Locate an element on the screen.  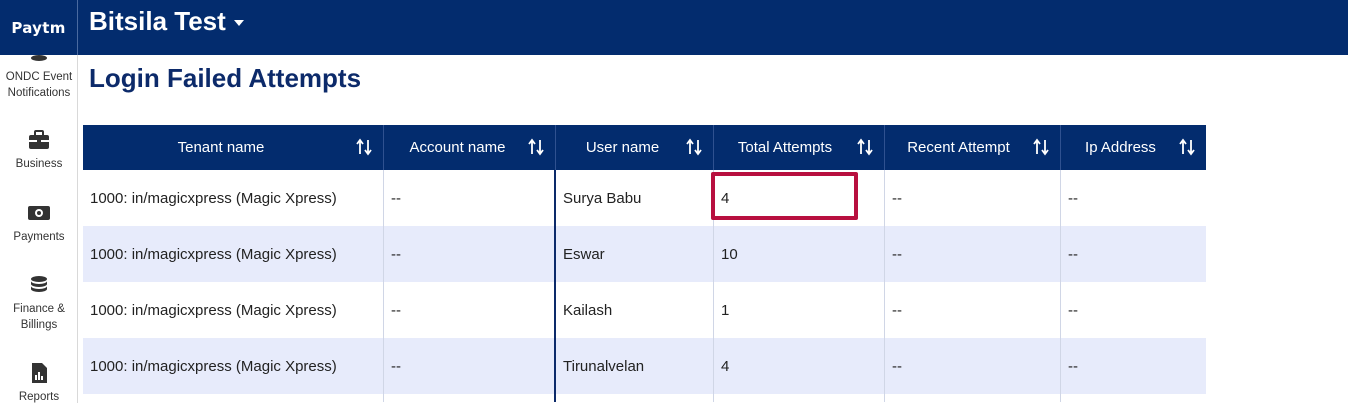
cell-total-attempts: 10 is located at coordinates (799, 254).